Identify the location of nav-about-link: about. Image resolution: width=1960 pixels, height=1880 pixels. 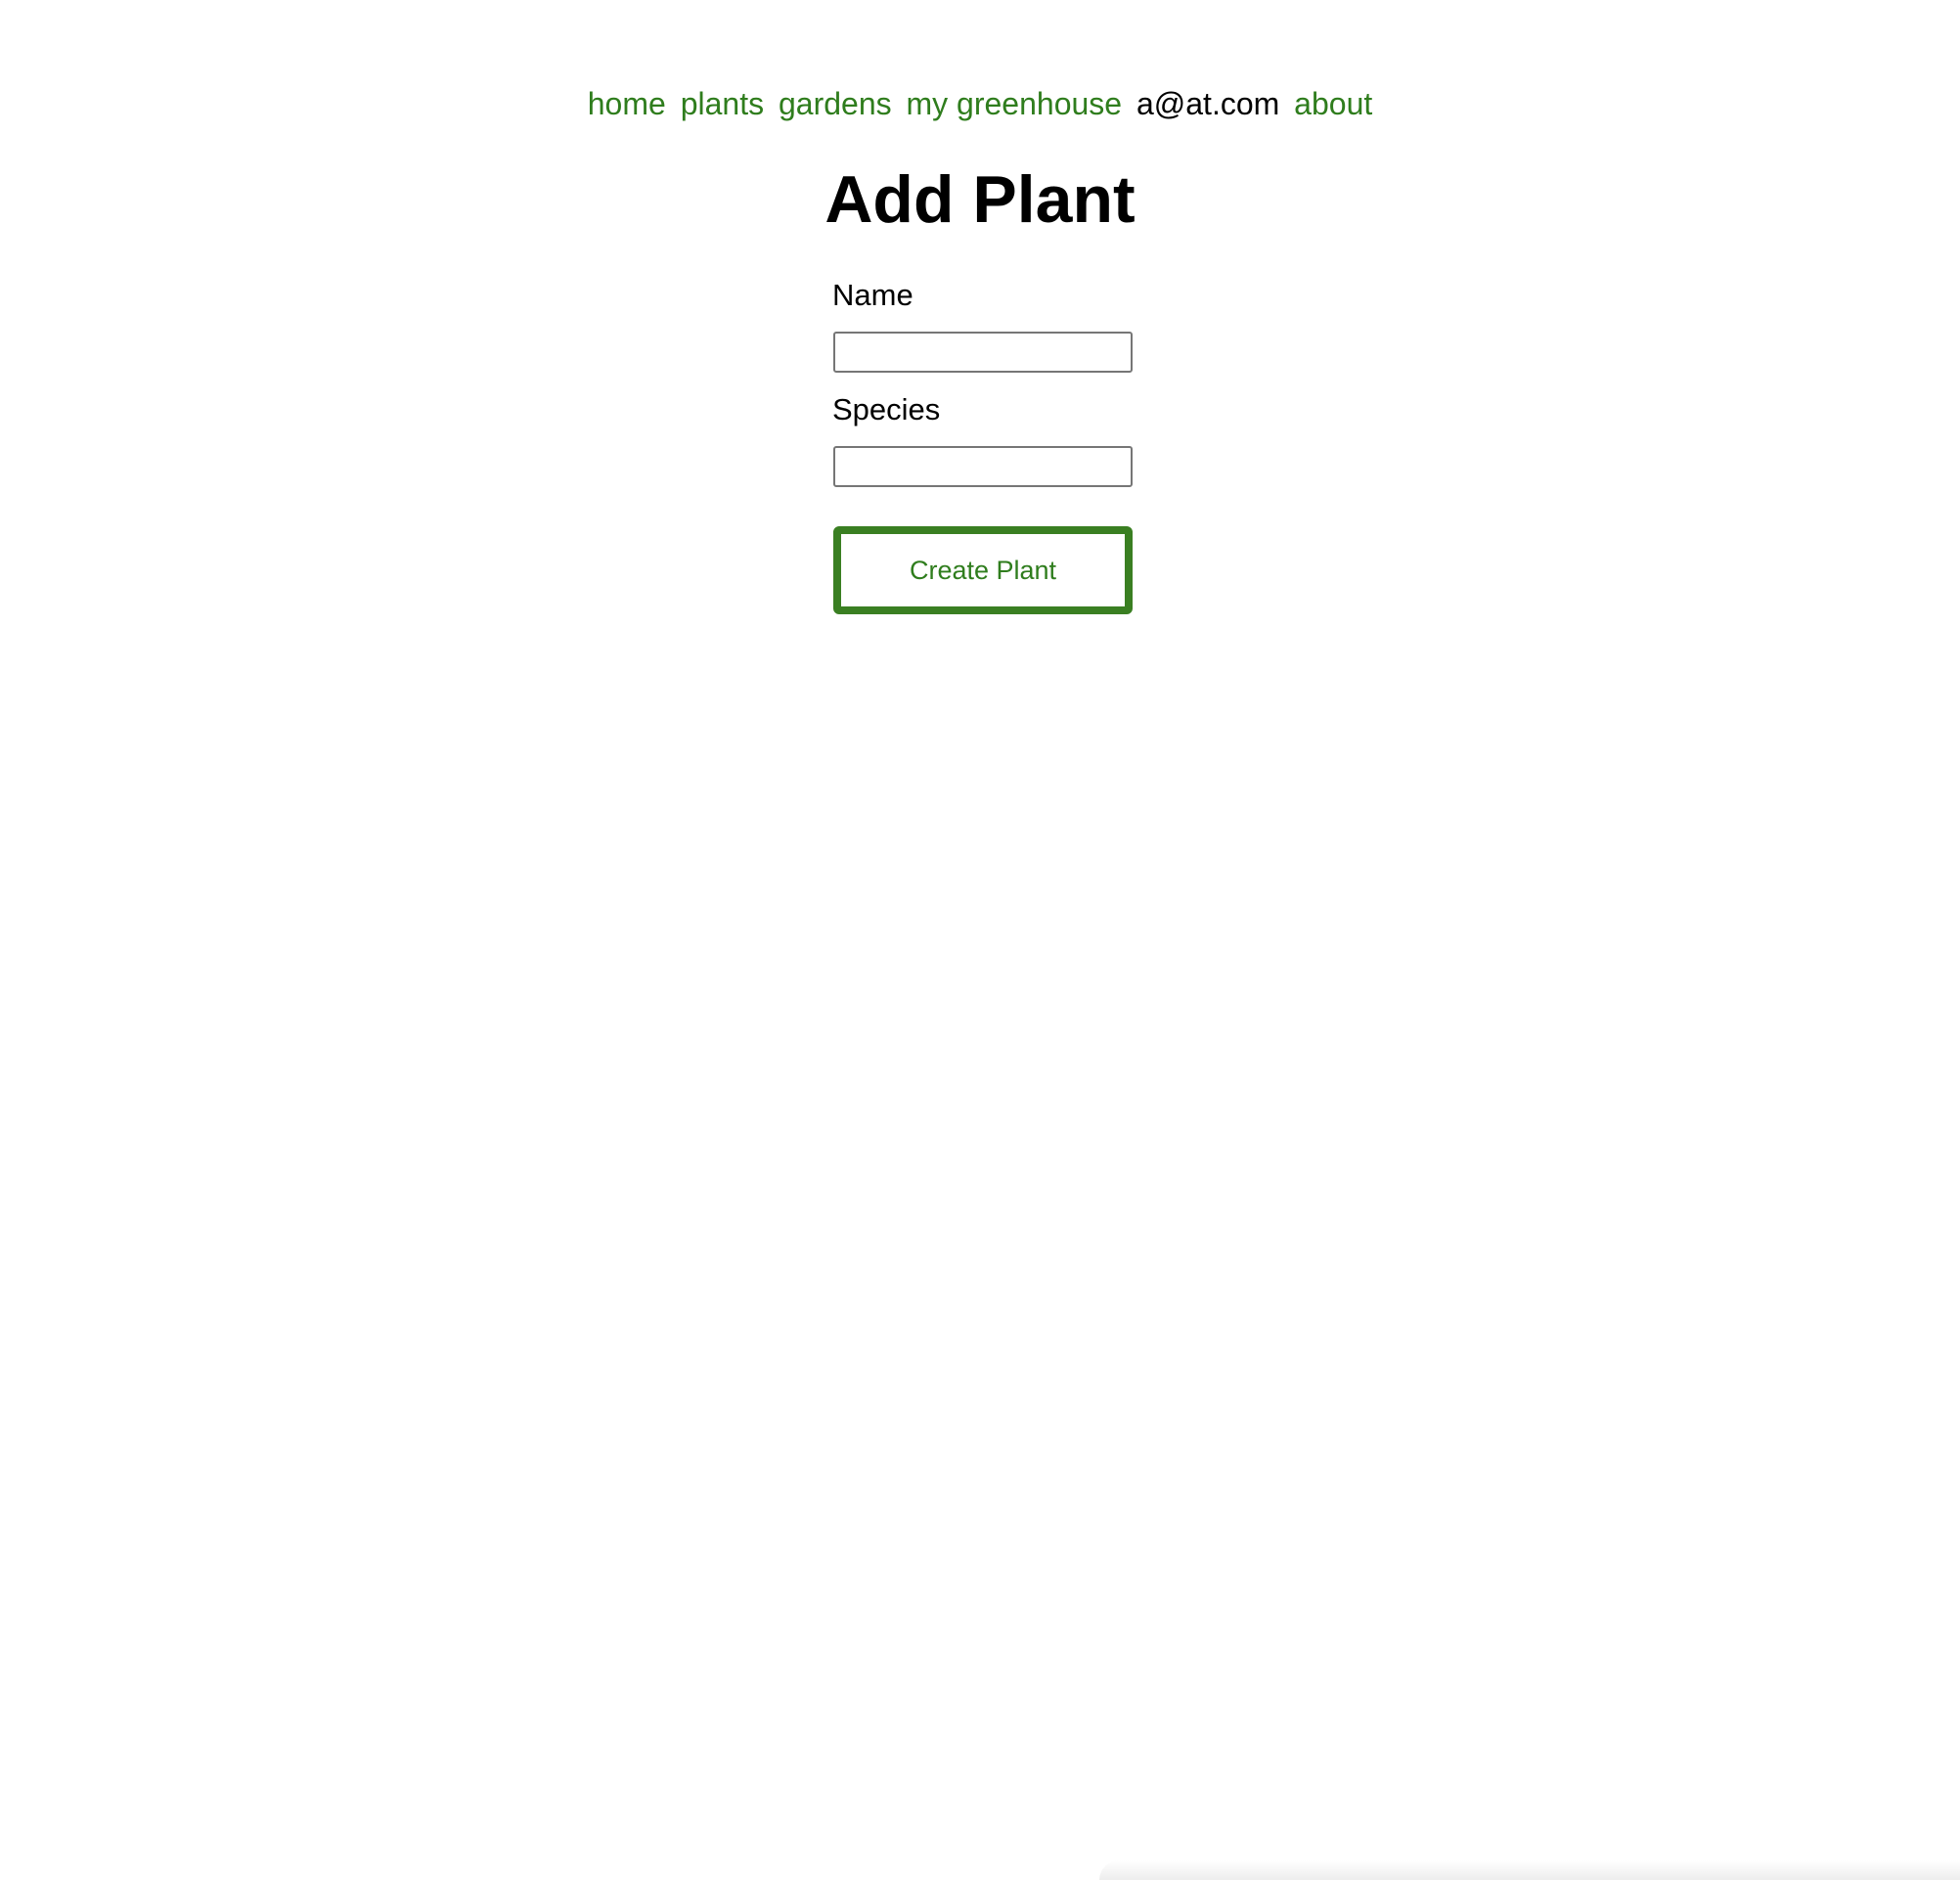
(1333, 103).